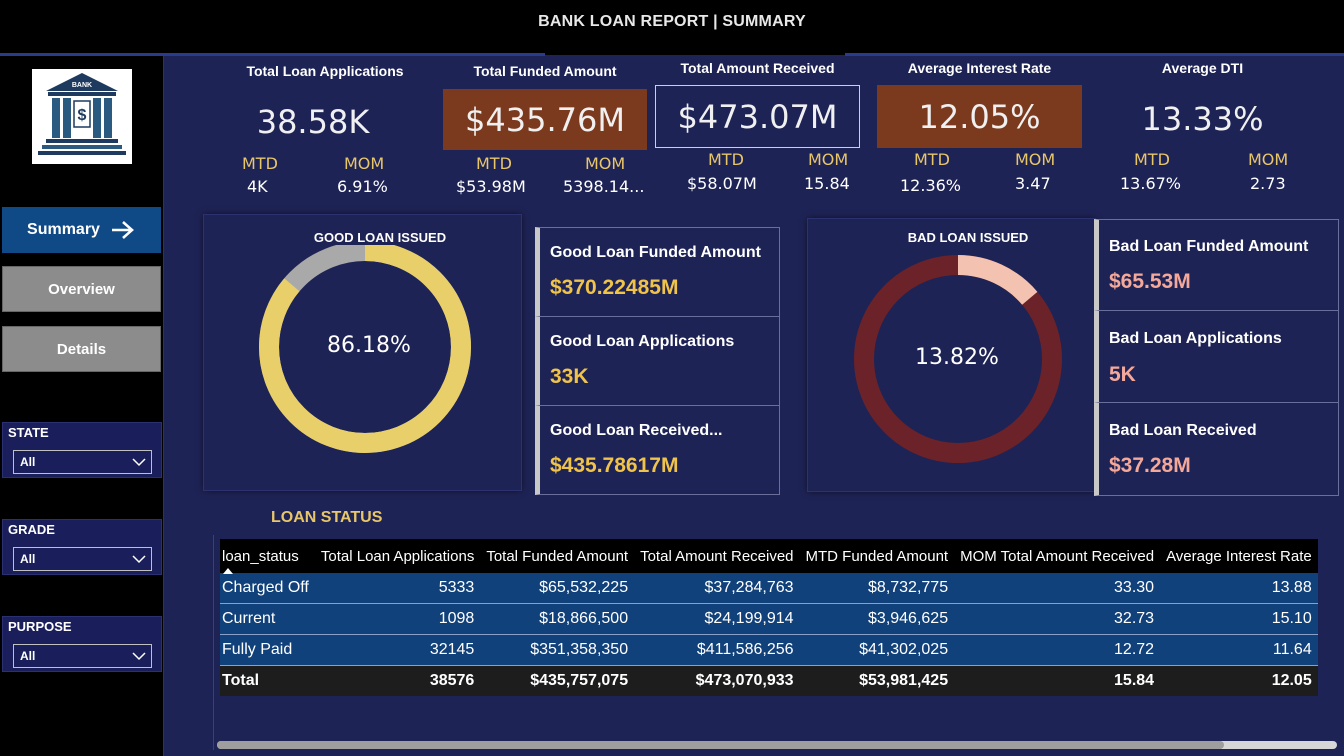  What do you see at coordinates (655, 252) in the screenshot?
I see `good-loan-funded-title: Good Loan Funded Amount` at bounding box center [655, 252].